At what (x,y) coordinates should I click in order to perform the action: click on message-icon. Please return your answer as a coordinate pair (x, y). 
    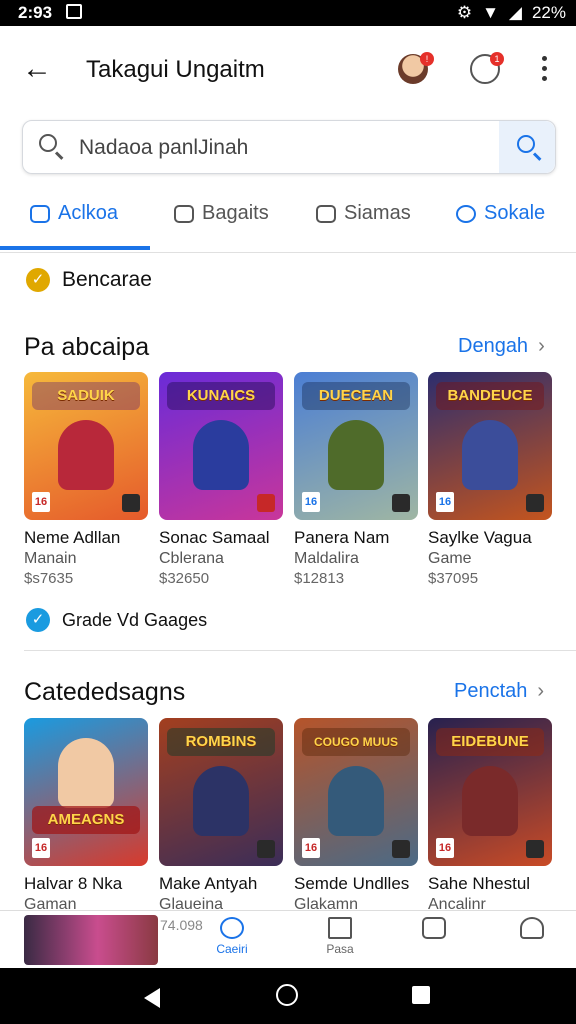
    Looking at the image, I should click on (434, 928).